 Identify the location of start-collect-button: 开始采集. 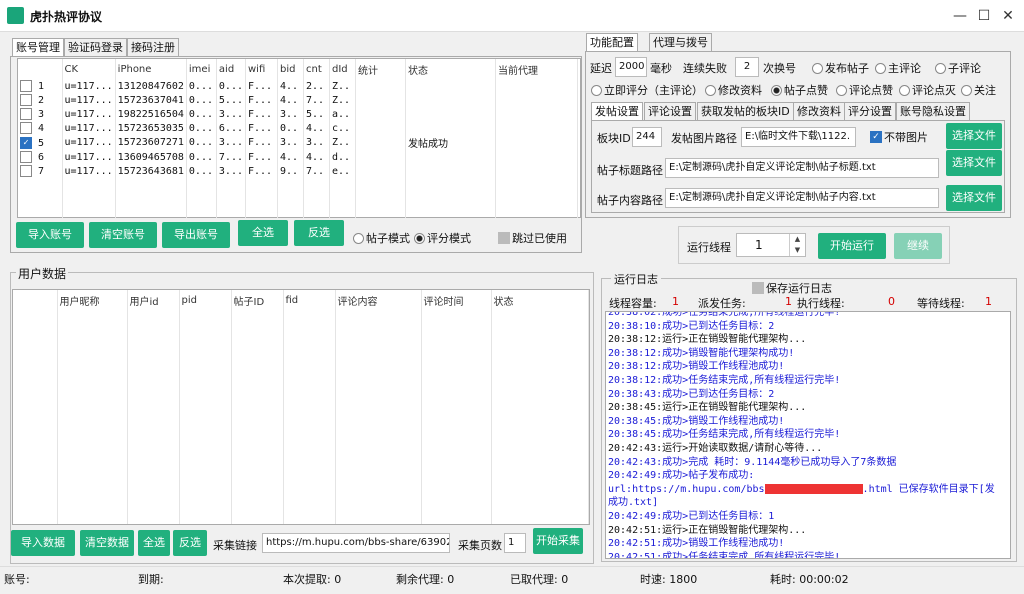
(558, 541).